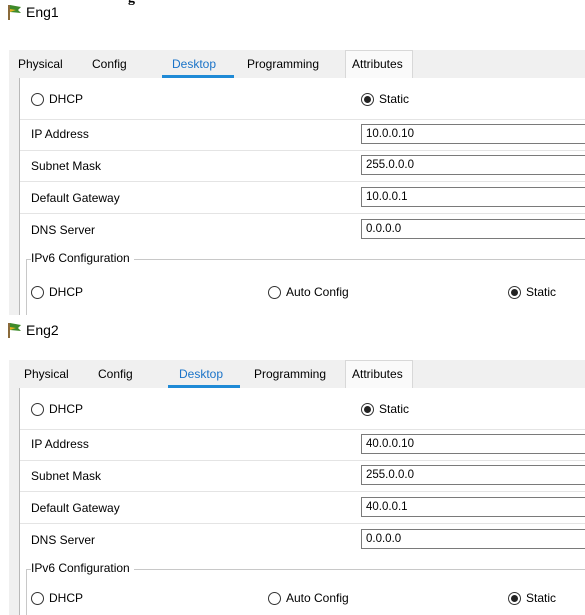 The width and height of the screenshot is (585, 615). Describe the element at coordinates (42, 12) in the screenshot. I see `window-title: Eng1` at that location.